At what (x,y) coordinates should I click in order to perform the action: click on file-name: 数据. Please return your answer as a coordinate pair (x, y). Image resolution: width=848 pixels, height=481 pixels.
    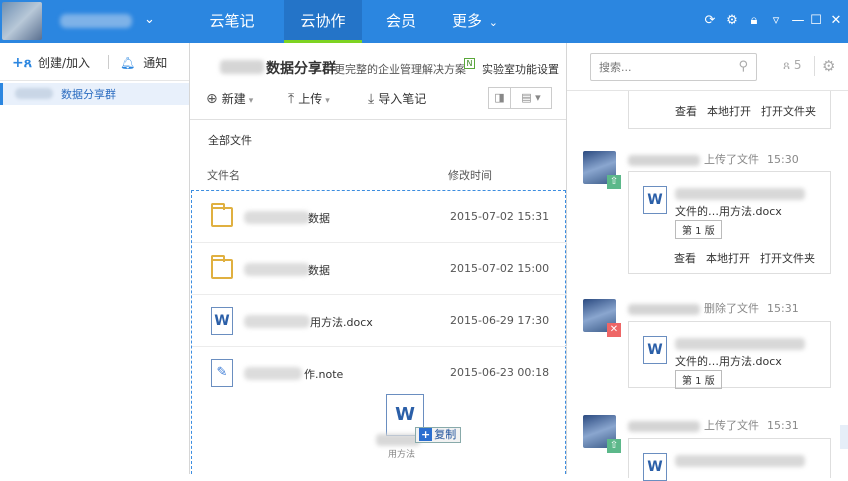
    Looking at the image, I should click on (319, 270).